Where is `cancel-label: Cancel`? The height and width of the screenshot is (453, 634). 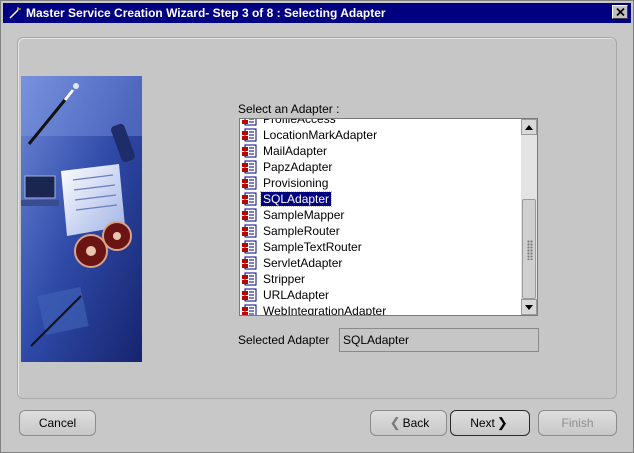
cancel-label: Cancel is located at coordinates (57, 423).